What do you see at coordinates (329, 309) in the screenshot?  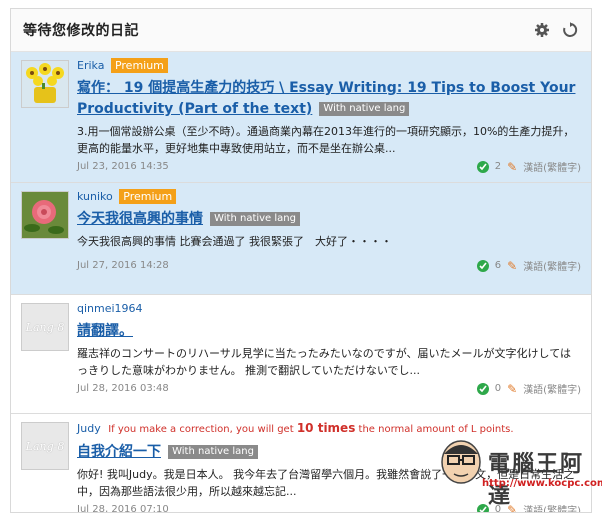 I see `user-line: qinmei1964` at bounding box center [329, 309].